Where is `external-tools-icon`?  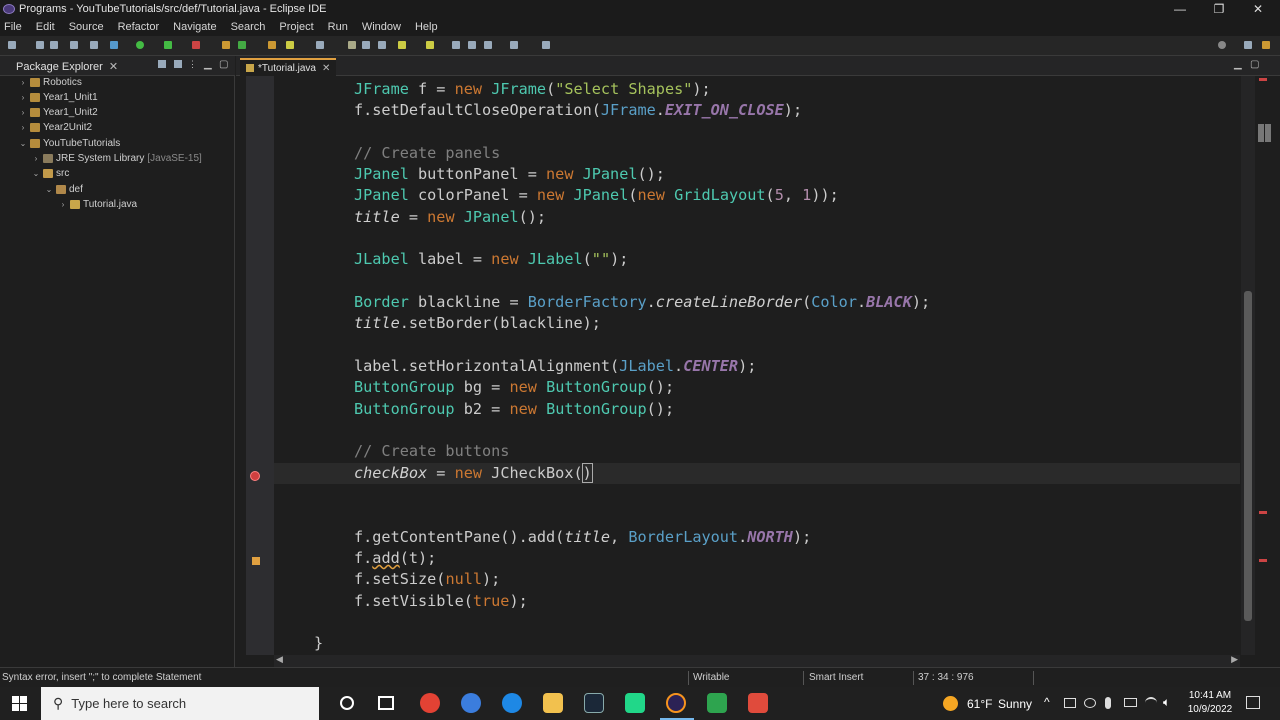
external-tools-icon is located at coordinates (196, 45).